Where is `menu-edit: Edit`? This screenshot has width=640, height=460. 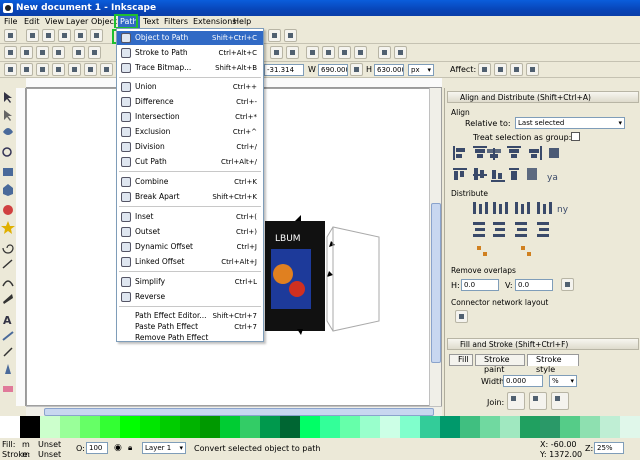
menu-edit: Edit is located at coordinates (32, 22).